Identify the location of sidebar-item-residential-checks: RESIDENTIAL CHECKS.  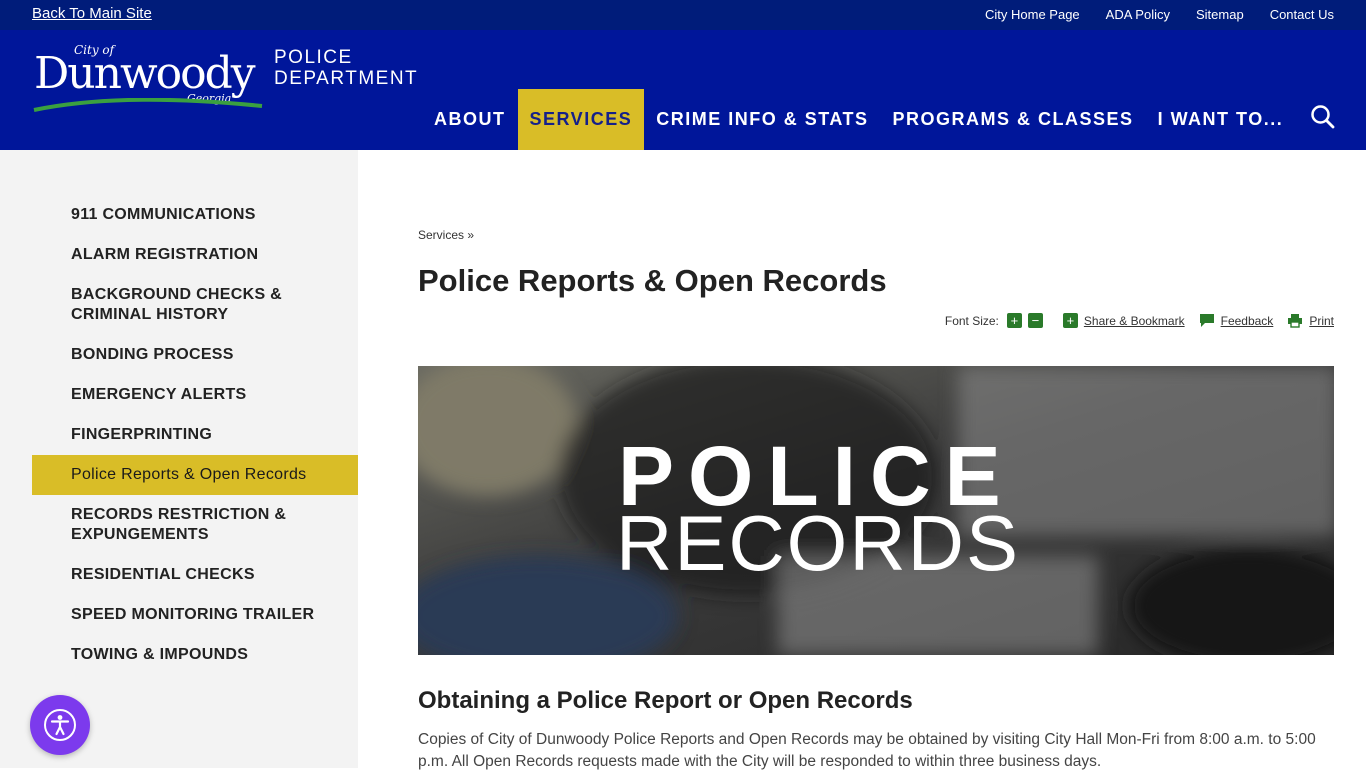
(195, 575).